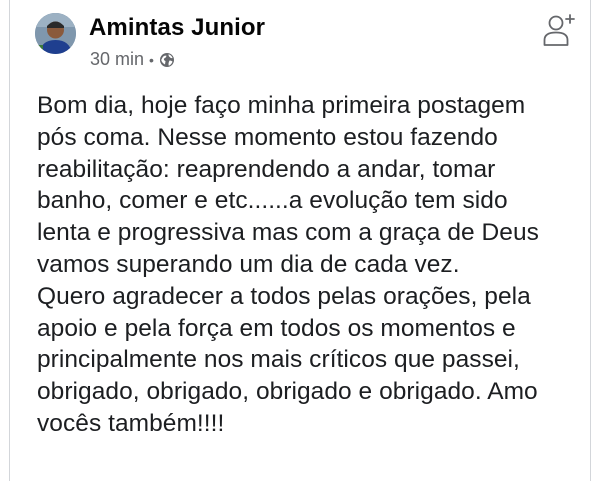 The height and width of the screenshot is (481, 600). I want to click on post-line: vocês também!!!!, so click(131, 423).